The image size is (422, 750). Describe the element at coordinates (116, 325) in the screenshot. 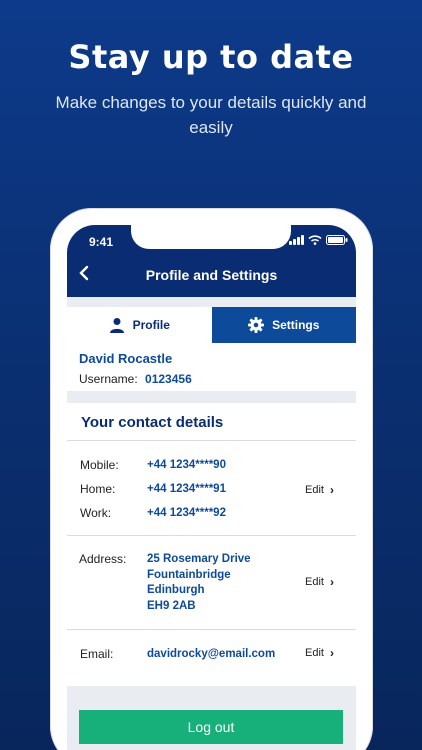

I see `person-icon` at that location.